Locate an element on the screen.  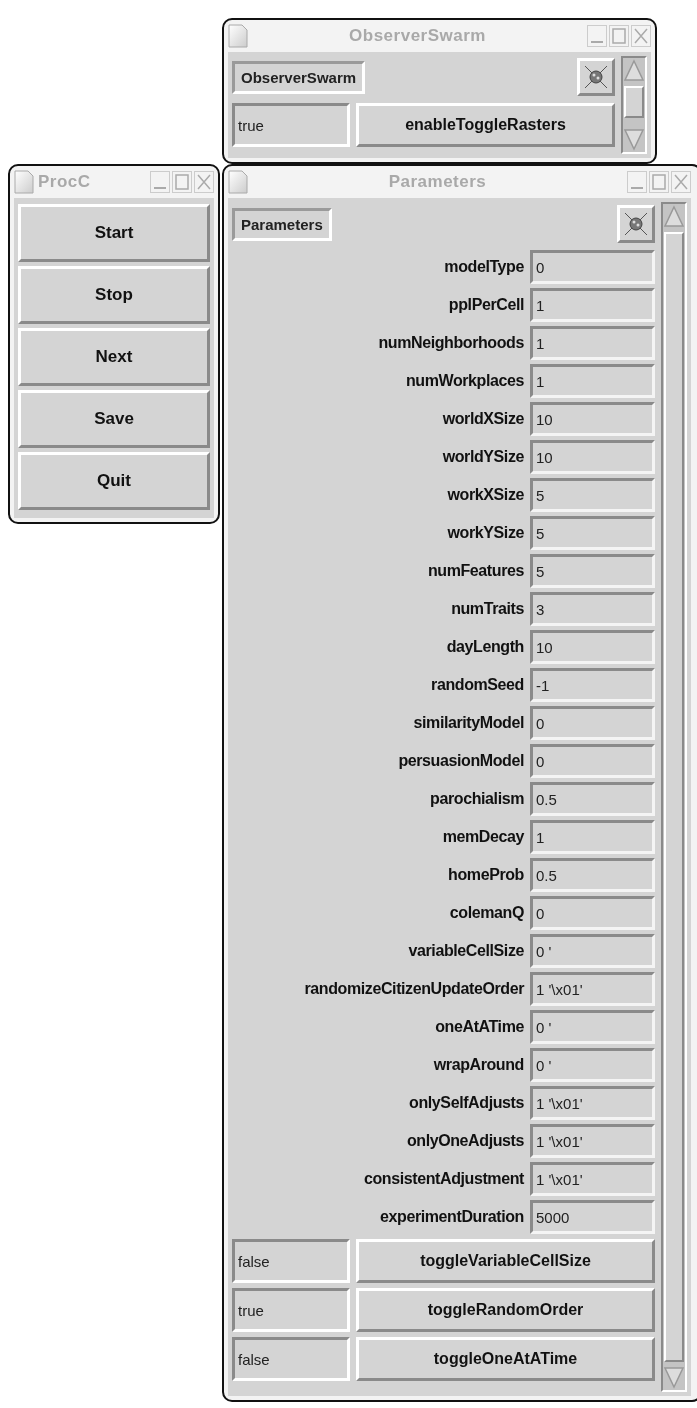
value-field: 5000 is located at coordinates (592, 1217).